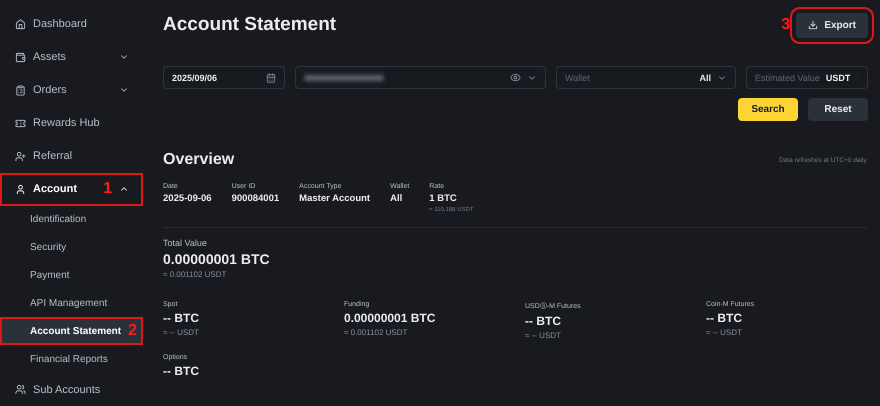  I want to click on reset-button: Reset, so click(838, 109).